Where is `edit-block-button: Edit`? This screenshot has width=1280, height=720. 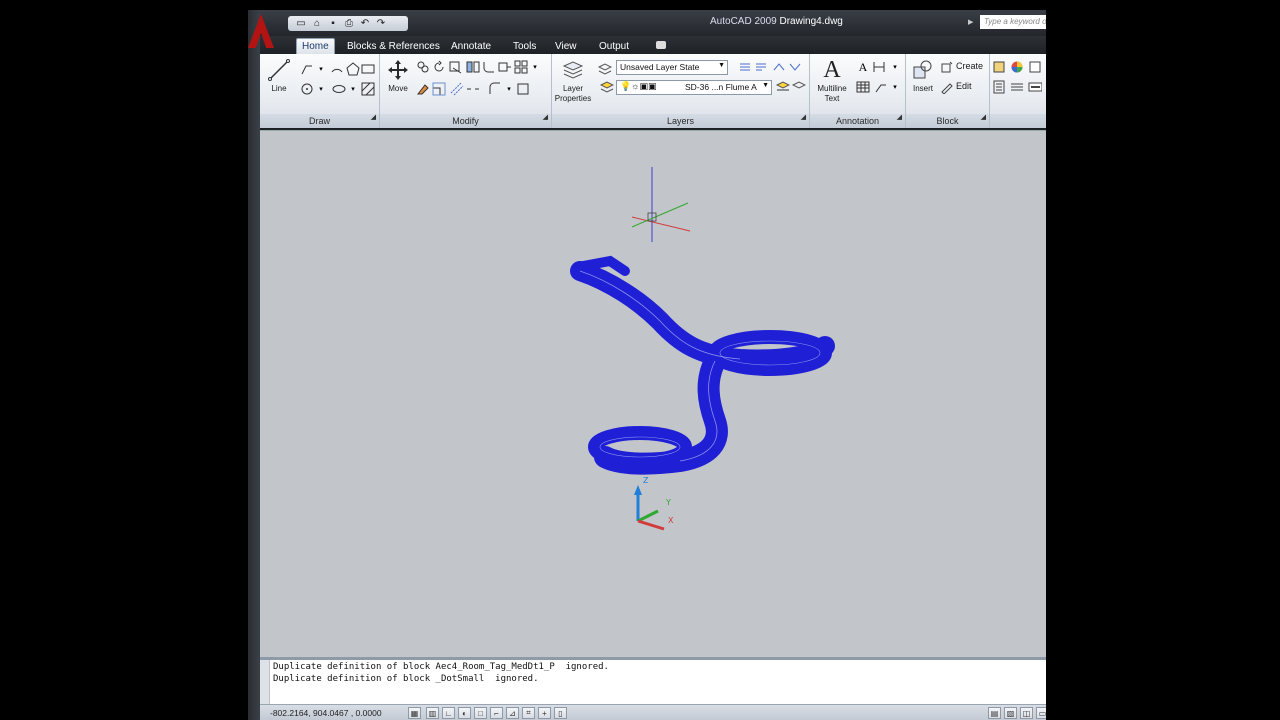 edit-block-button: Edit is located at coordinates (964, 86).